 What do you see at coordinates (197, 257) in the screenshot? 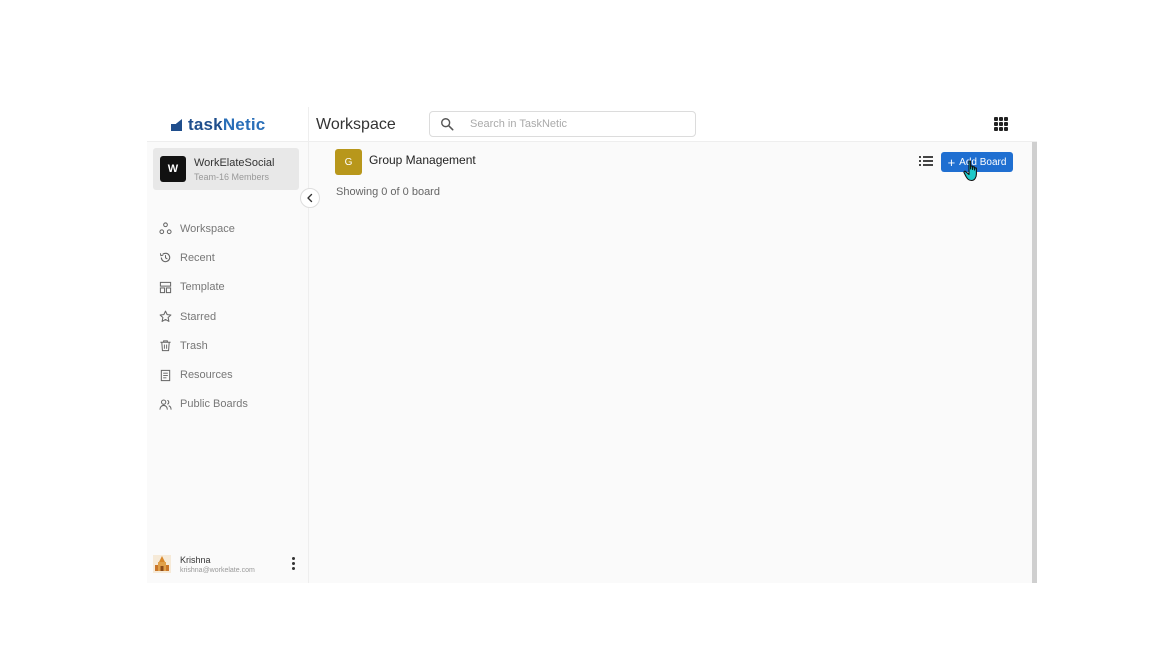
I see `sidebar-item-label: Recent` at bounding box center [197, 257].